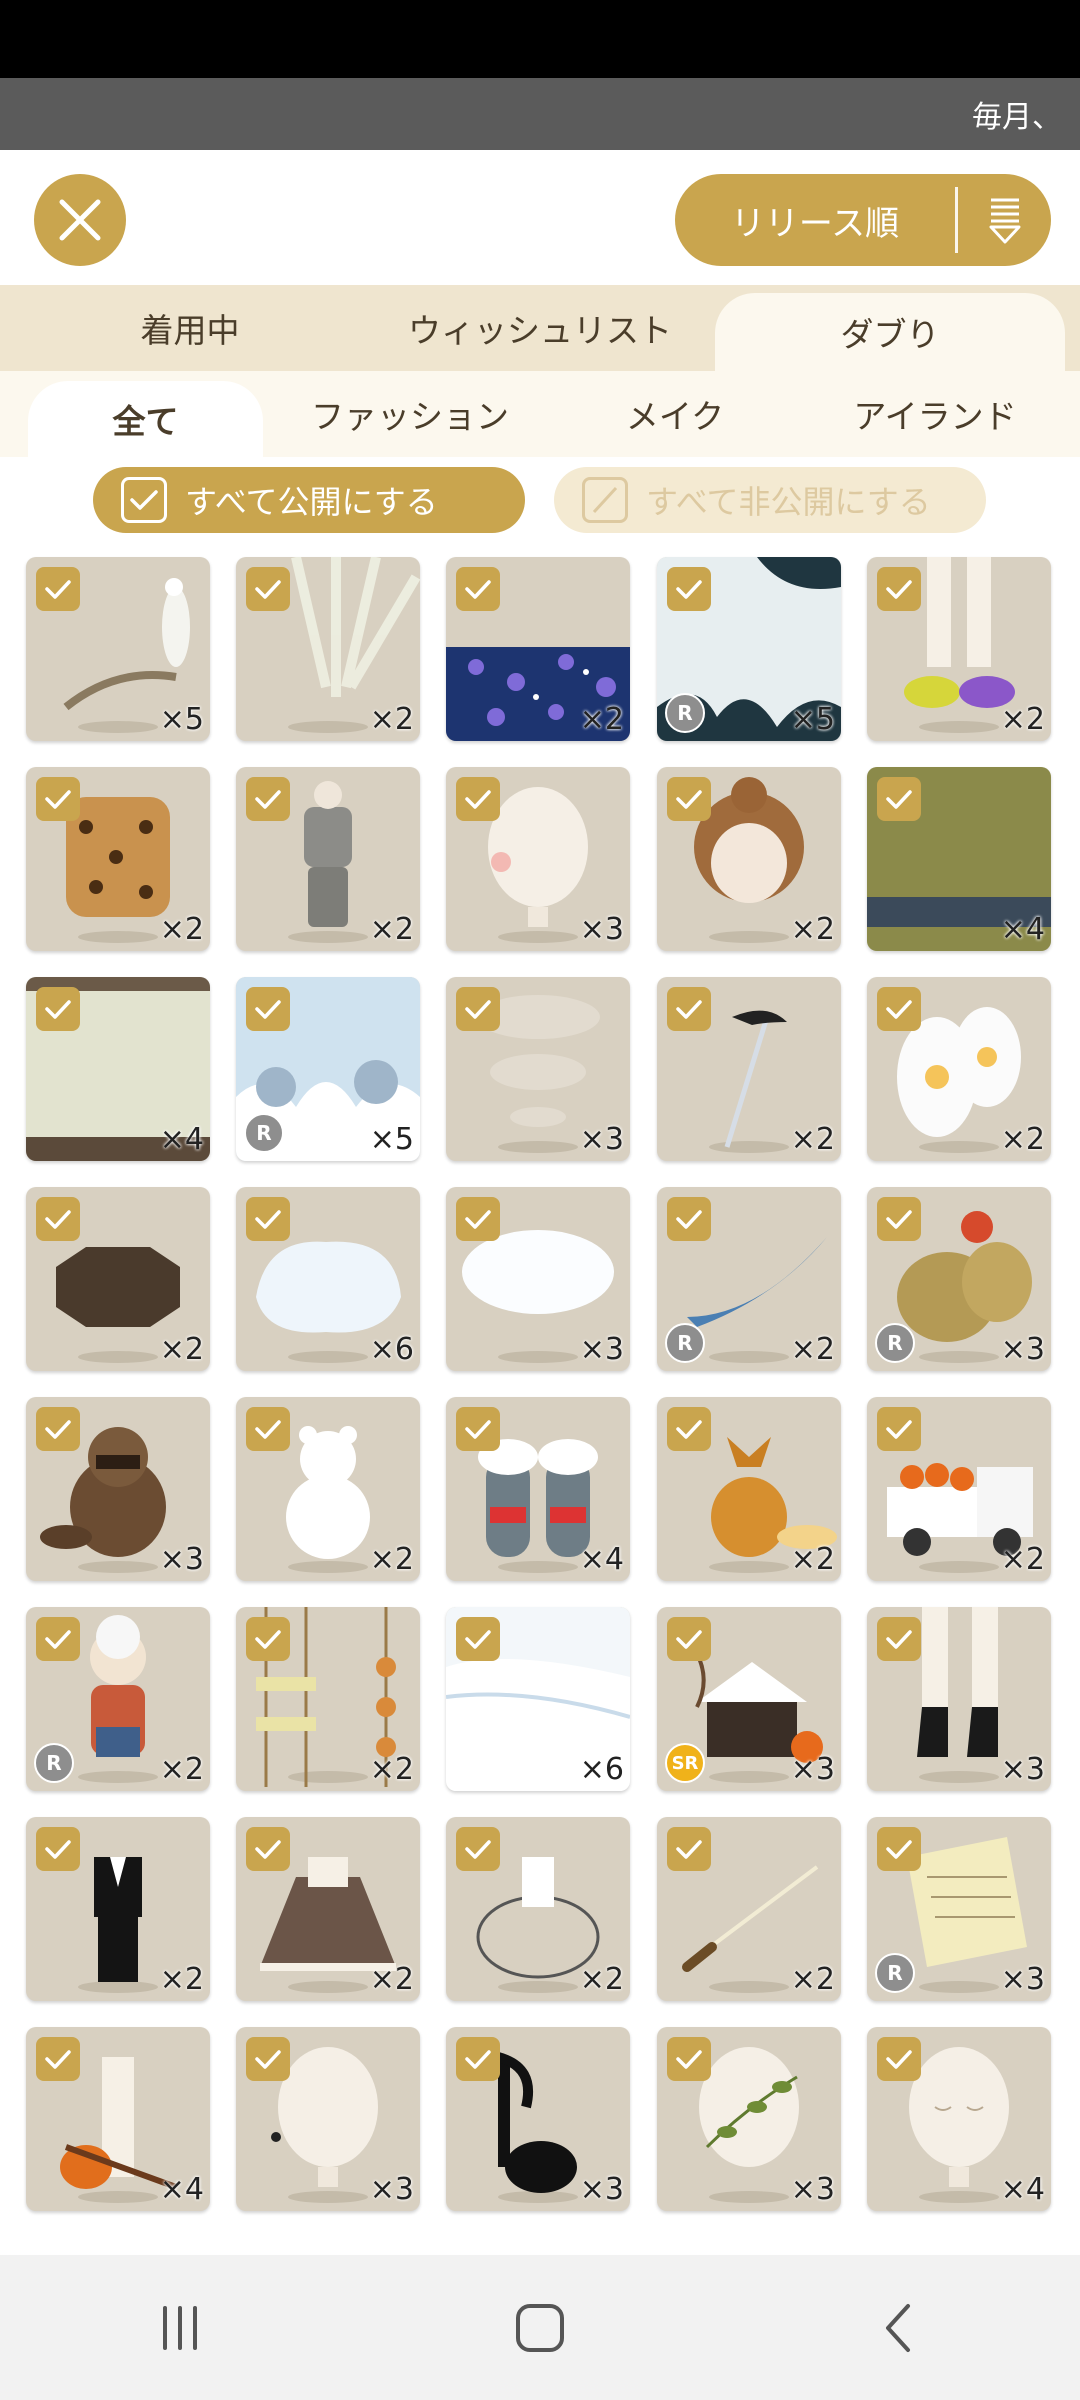 Image resolution: width=1080 pixels, height=2400 pixels. I want to click on tab-label: ウィッシュリスト, so click(540, 330).